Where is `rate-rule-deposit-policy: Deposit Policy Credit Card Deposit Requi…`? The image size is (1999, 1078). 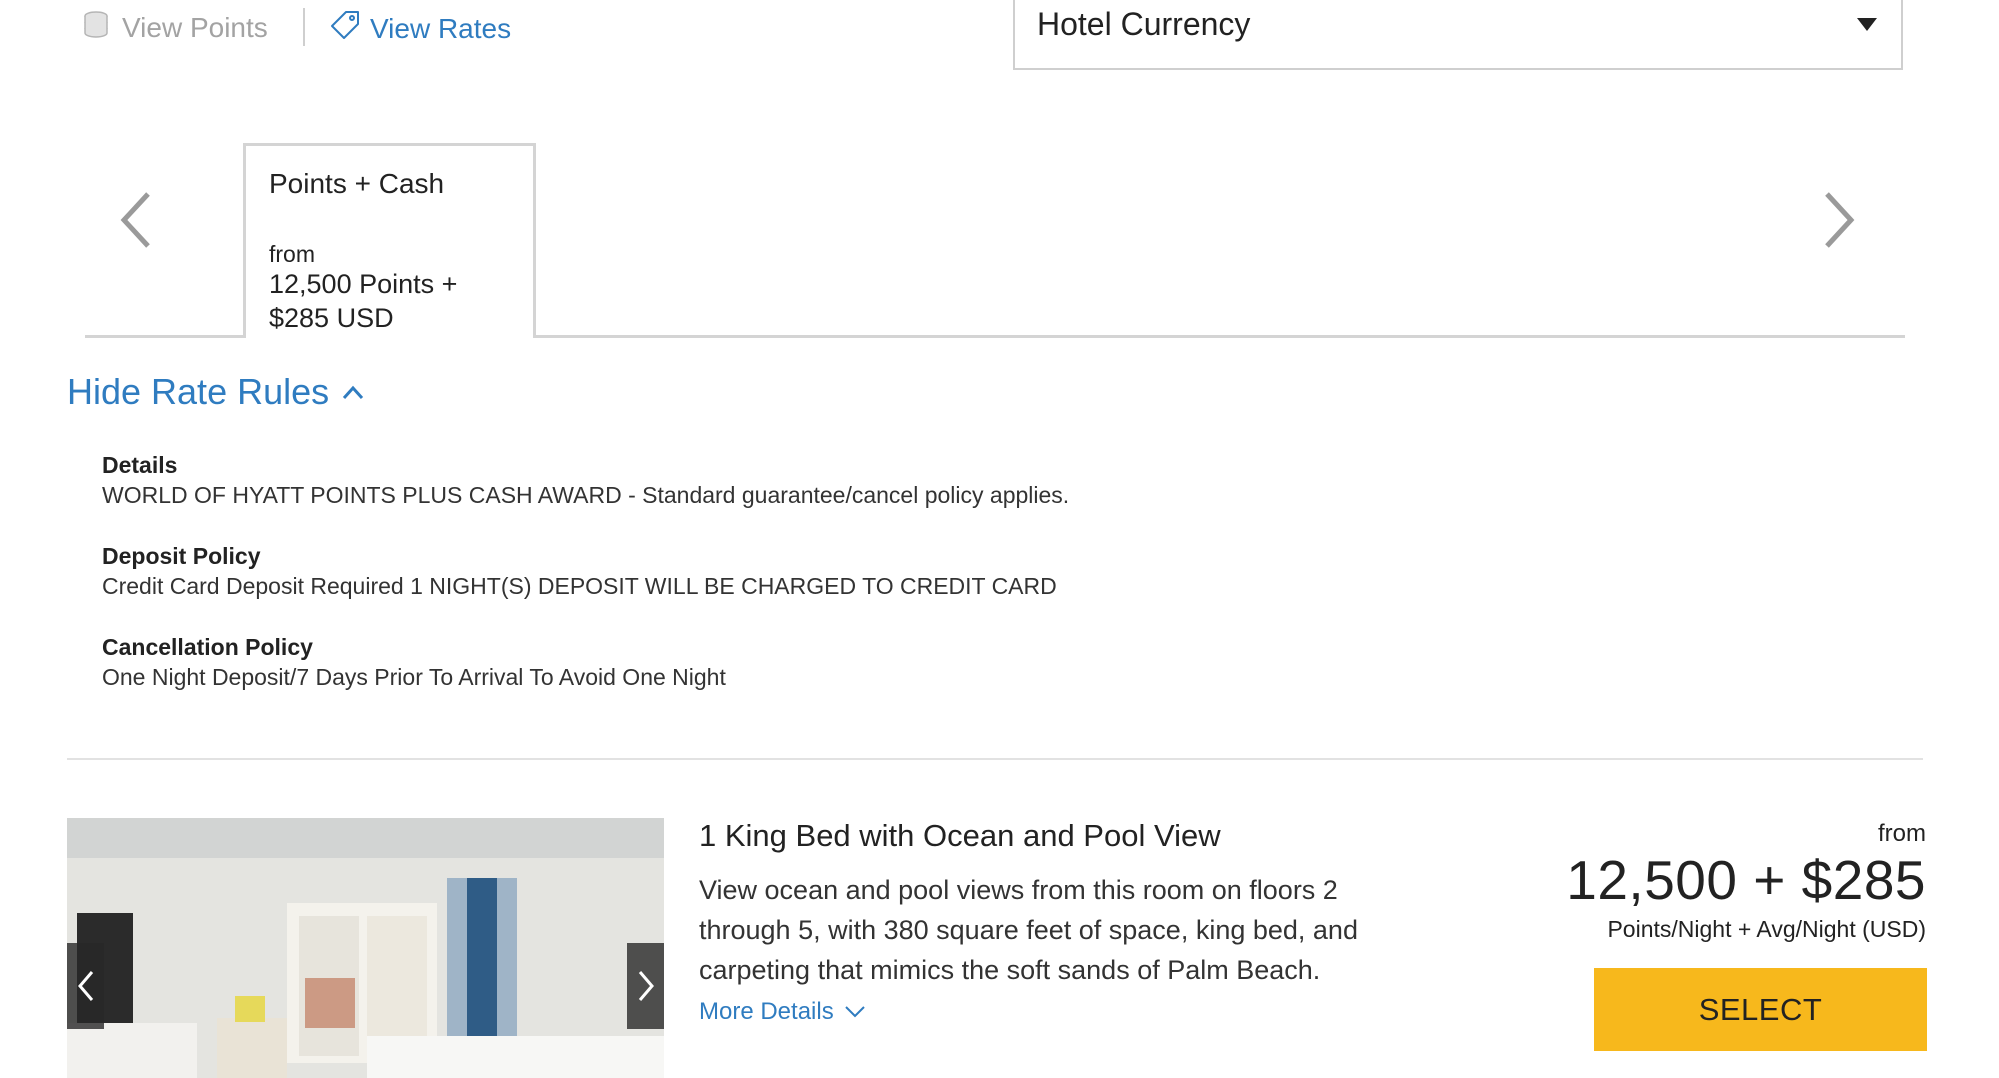
rate-rule-deposit-policy: Deposit Policy Credit Card Deposit Requi… is located at coordinates (579, 571).